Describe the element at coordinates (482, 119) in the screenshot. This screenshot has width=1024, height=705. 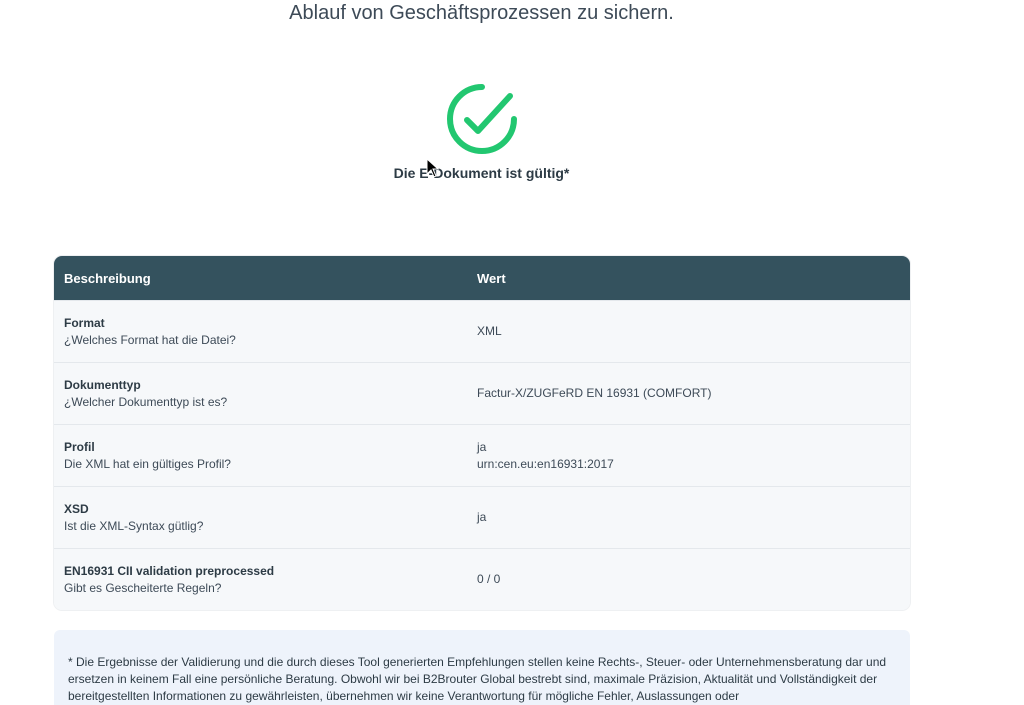
I see `check-circle-icon` at that location.